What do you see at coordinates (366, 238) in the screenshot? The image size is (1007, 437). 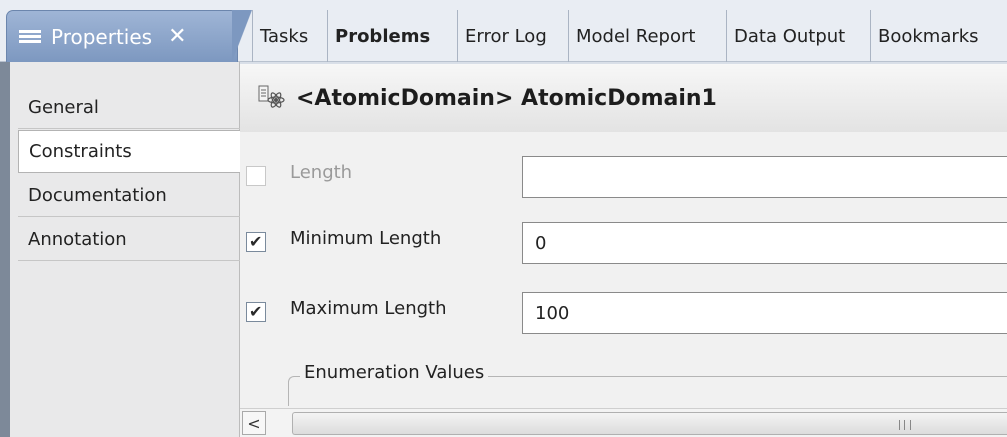 I see `minimum-length-label: Minimum Length` at bounding box center [366, 238].